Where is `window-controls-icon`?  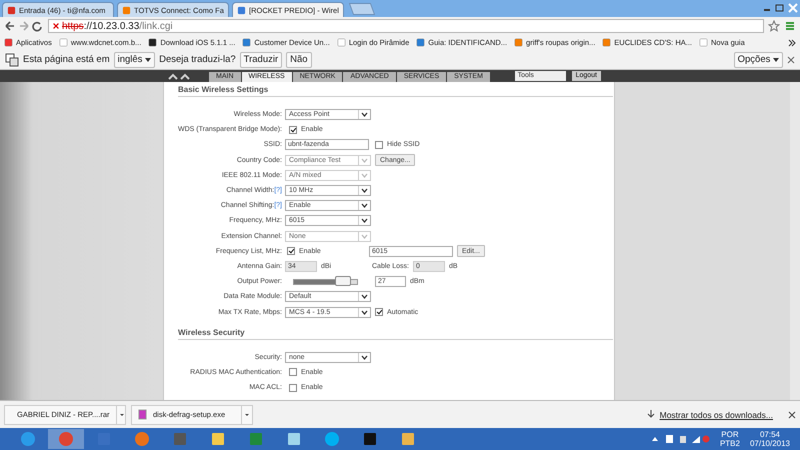
window-controls-icon is located at coordinates (781, 8).